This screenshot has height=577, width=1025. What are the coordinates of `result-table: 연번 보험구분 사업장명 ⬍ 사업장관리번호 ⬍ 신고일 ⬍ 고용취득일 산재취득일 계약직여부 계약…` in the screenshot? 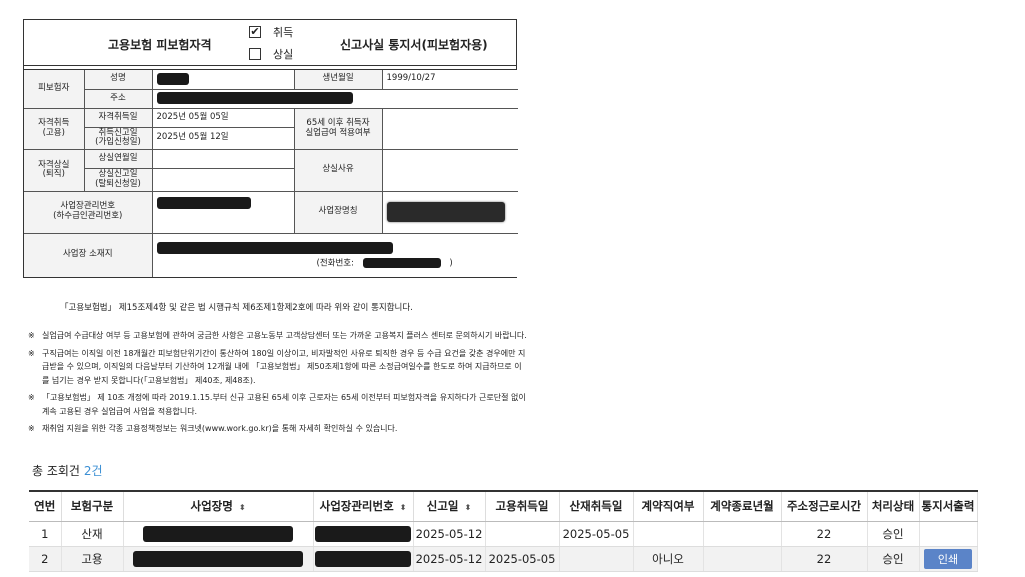 It's located at (503, 531).